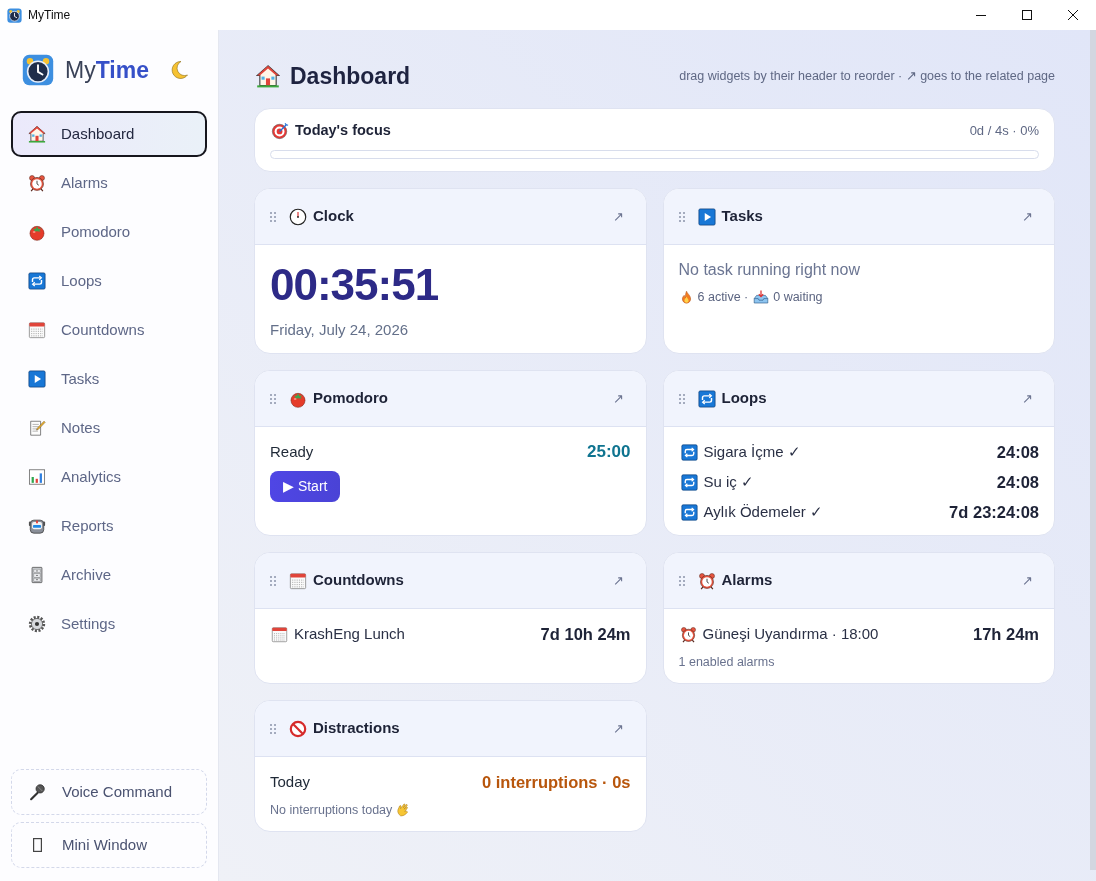 This screenshot has height=881, width=1096. I want to click on widget-header: Loops ↗, so click(858, 399).